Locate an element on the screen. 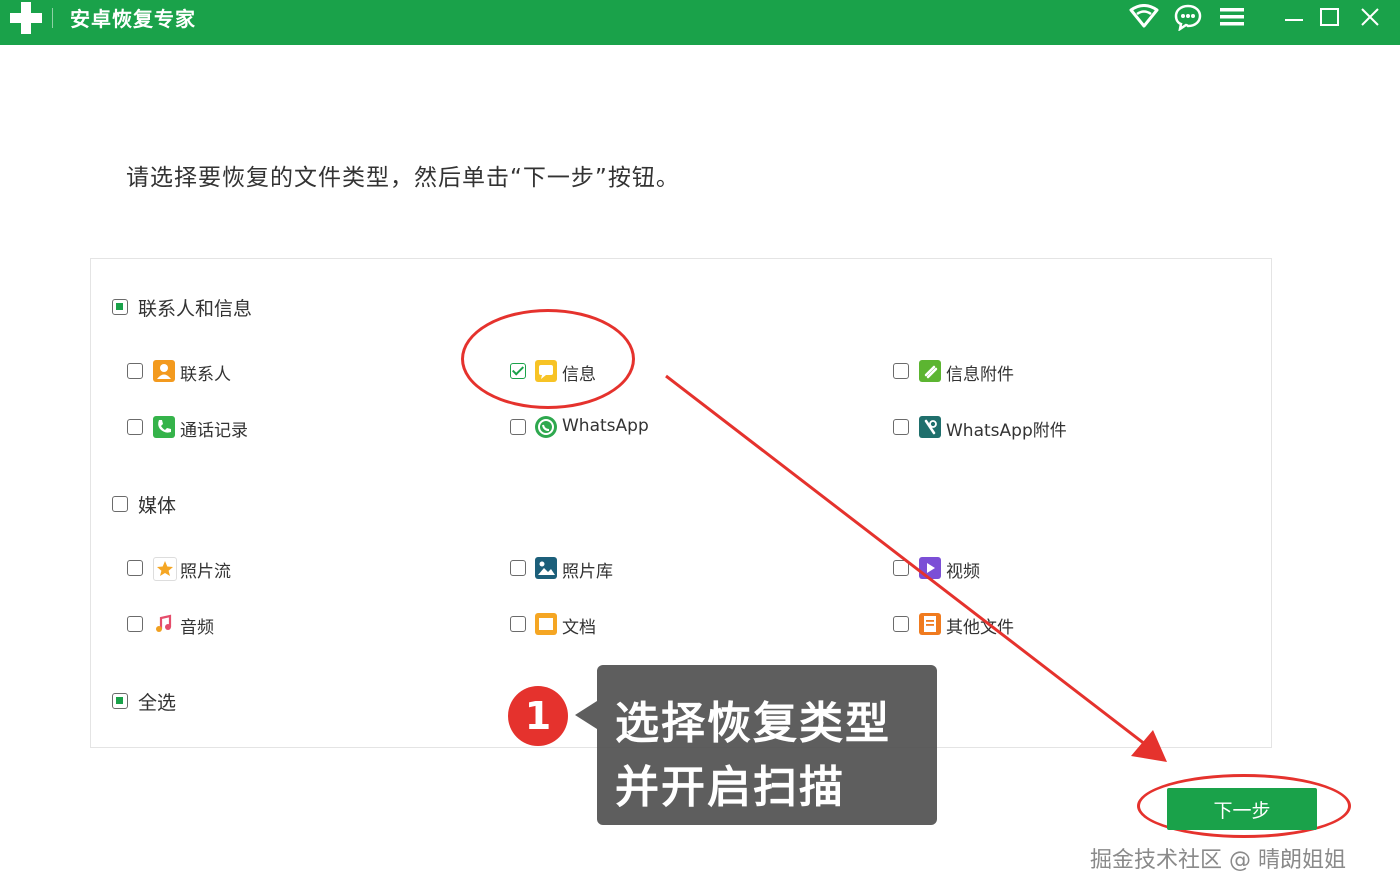 The height and width of the screenshot is (894, 1400). next-step-button: 下一步 is located at coordinates (1242, 809).